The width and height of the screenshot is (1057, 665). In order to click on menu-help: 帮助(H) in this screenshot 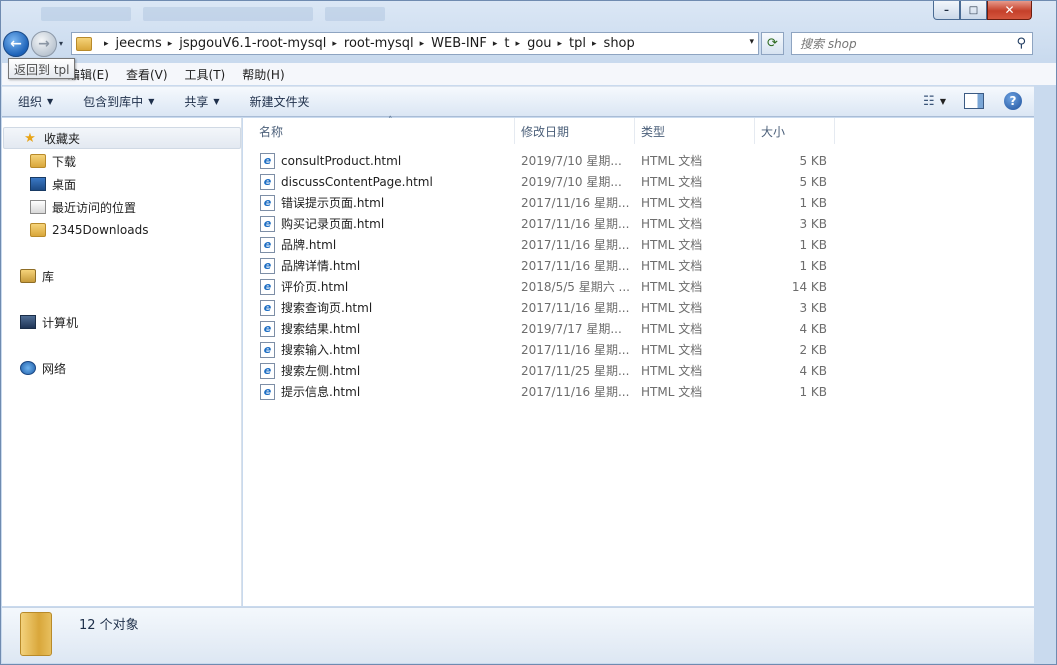, I will do `click(263, 74)`.